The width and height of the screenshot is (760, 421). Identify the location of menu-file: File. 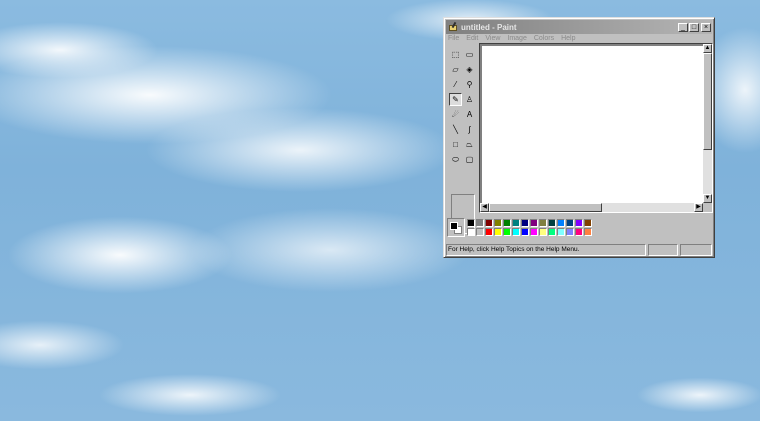
(453, 40).